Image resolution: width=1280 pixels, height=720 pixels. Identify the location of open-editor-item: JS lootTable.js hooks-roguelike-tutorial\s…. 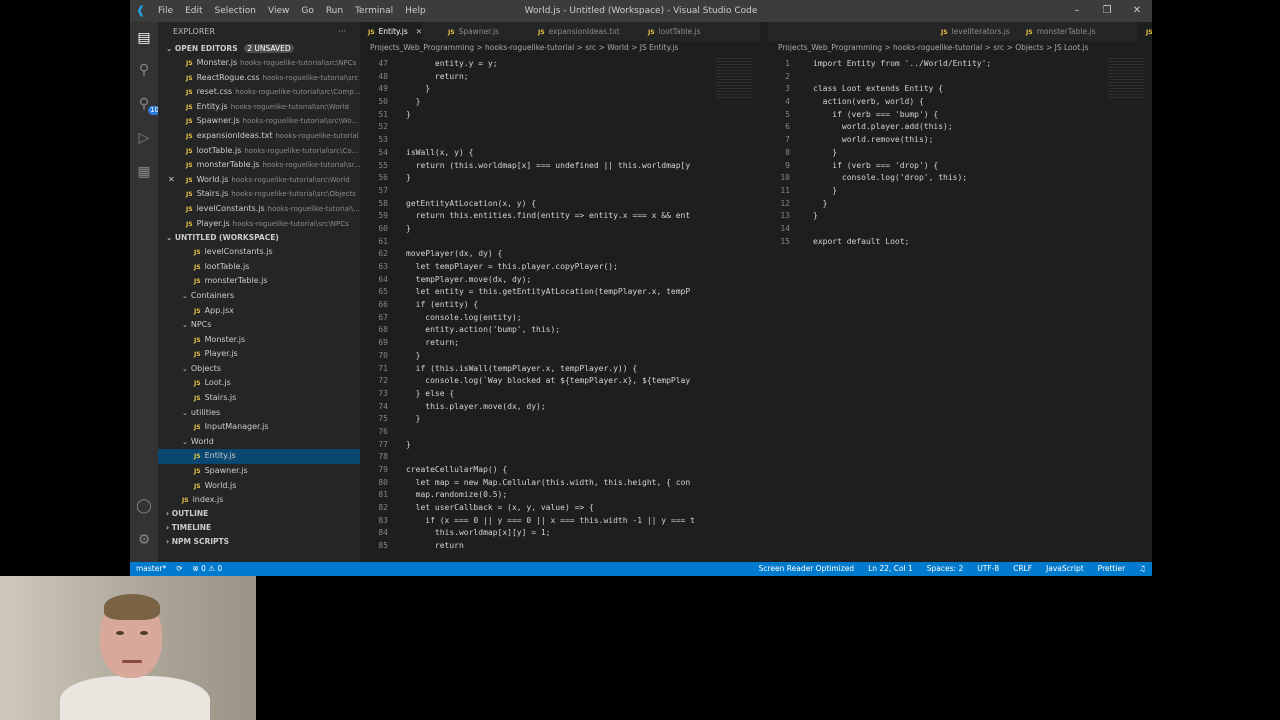
(259, 151).